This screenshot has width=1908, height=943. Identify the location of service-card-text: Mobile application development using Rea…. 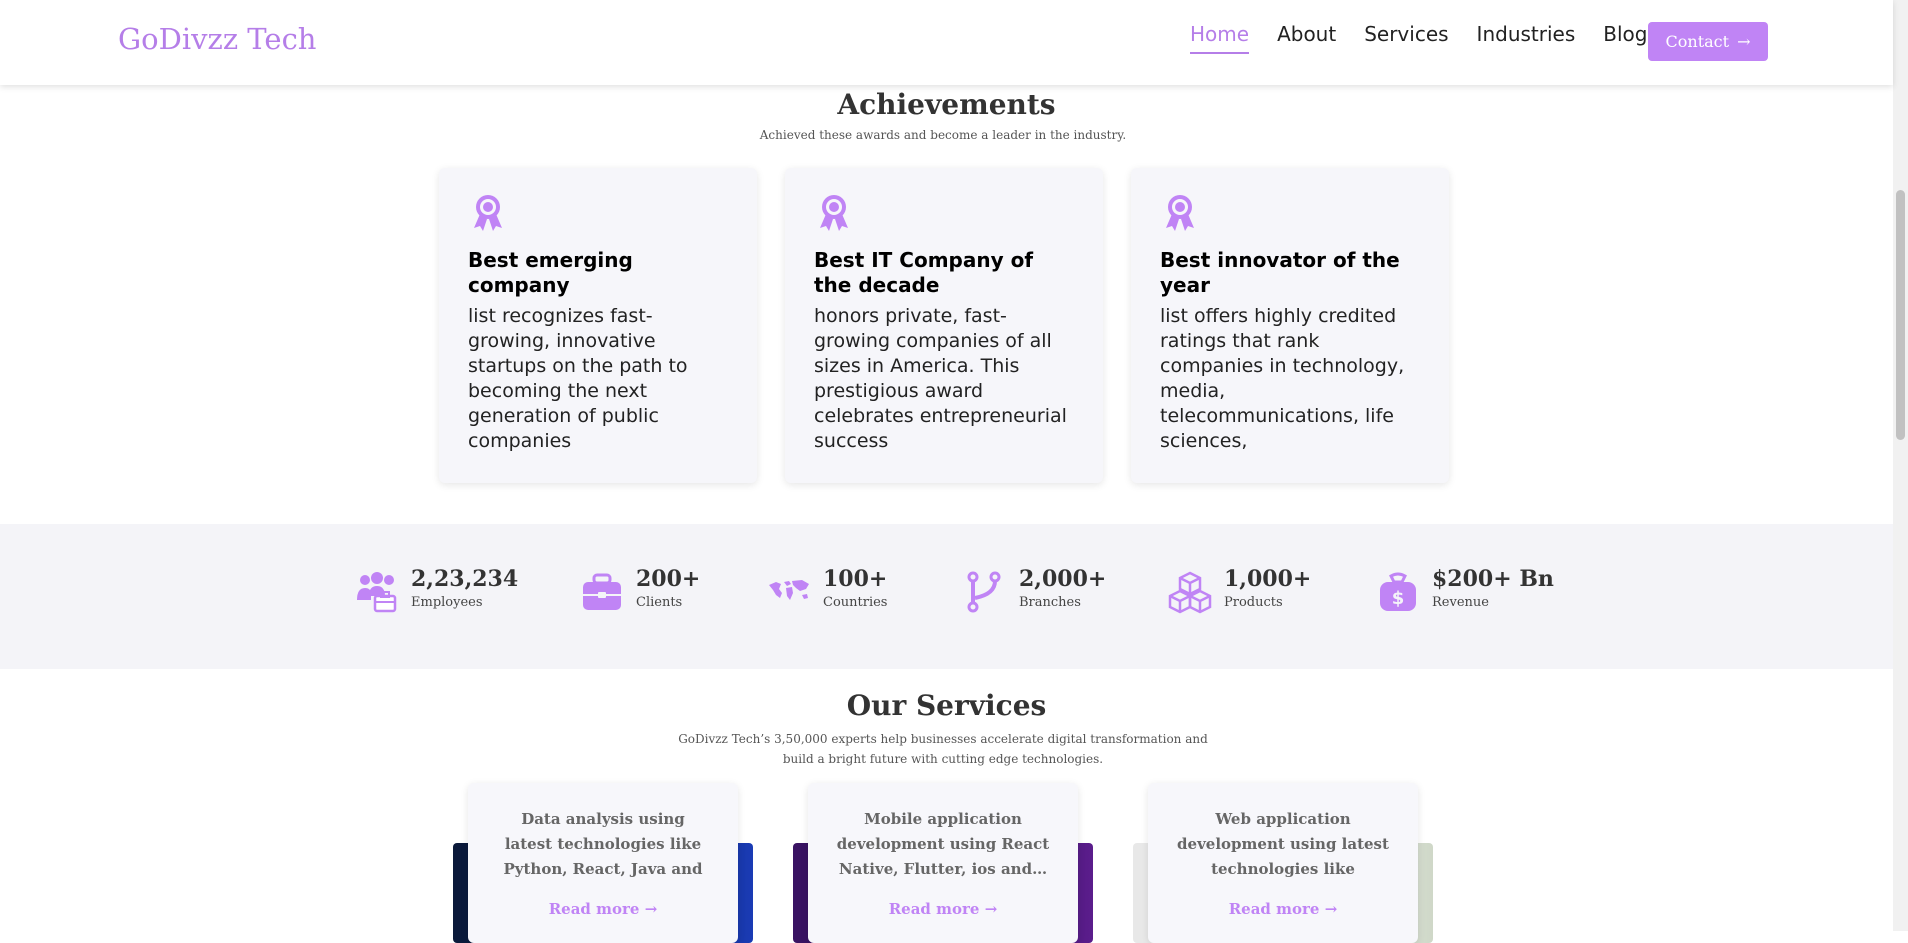
(943, 844).